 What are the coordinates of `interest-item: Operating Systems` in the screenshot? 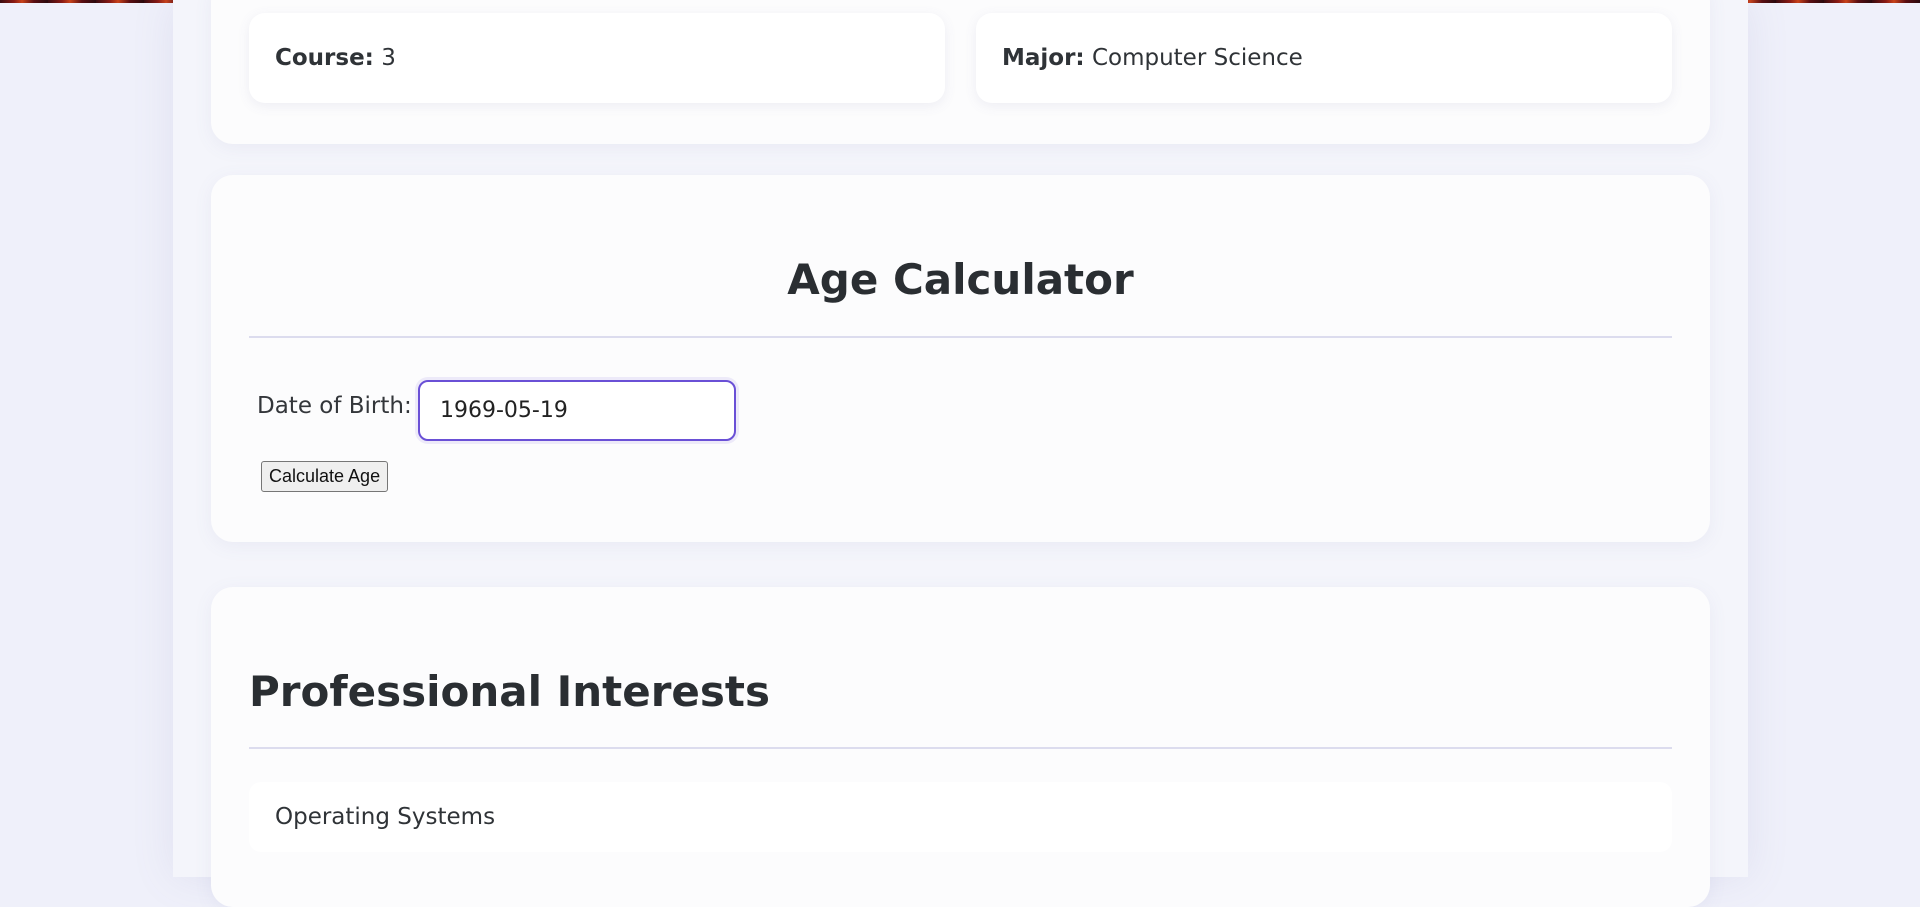 It's located at (960, 817).